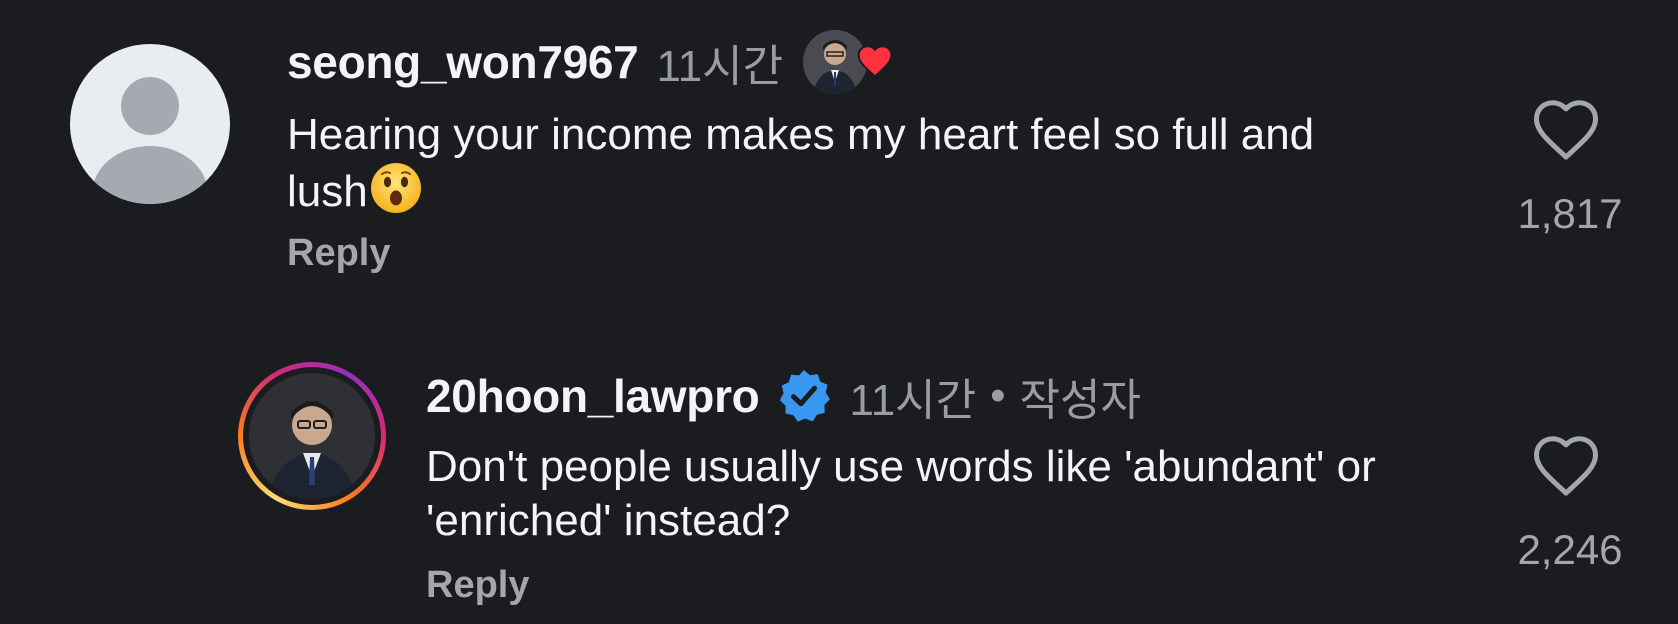  Describe the element at coordinates (593, 396) in the screenshot. I see `username: 20hoon_lawpro` at that location.